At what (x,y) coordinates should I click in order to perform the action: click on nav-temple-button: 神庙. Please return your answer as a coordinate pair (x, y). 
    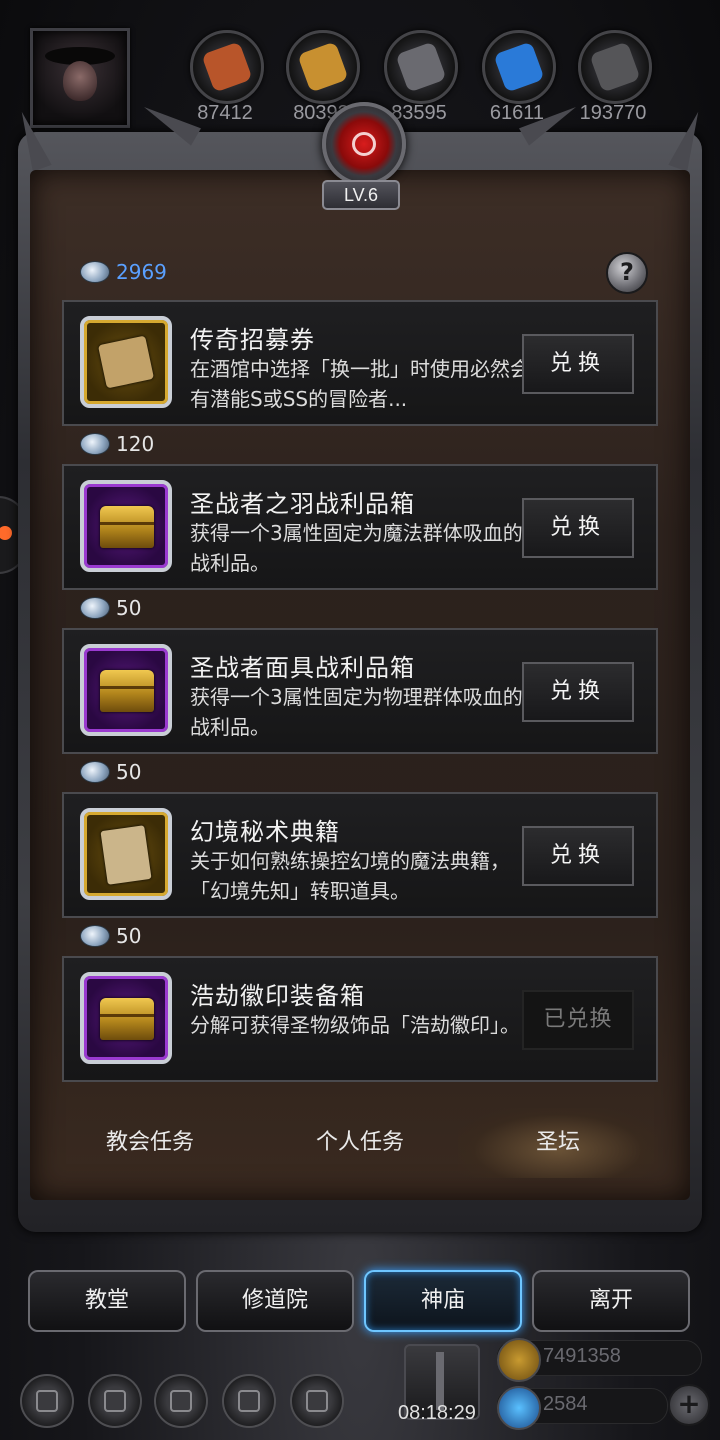
    Looking at the image, I should click on (443, 1301).